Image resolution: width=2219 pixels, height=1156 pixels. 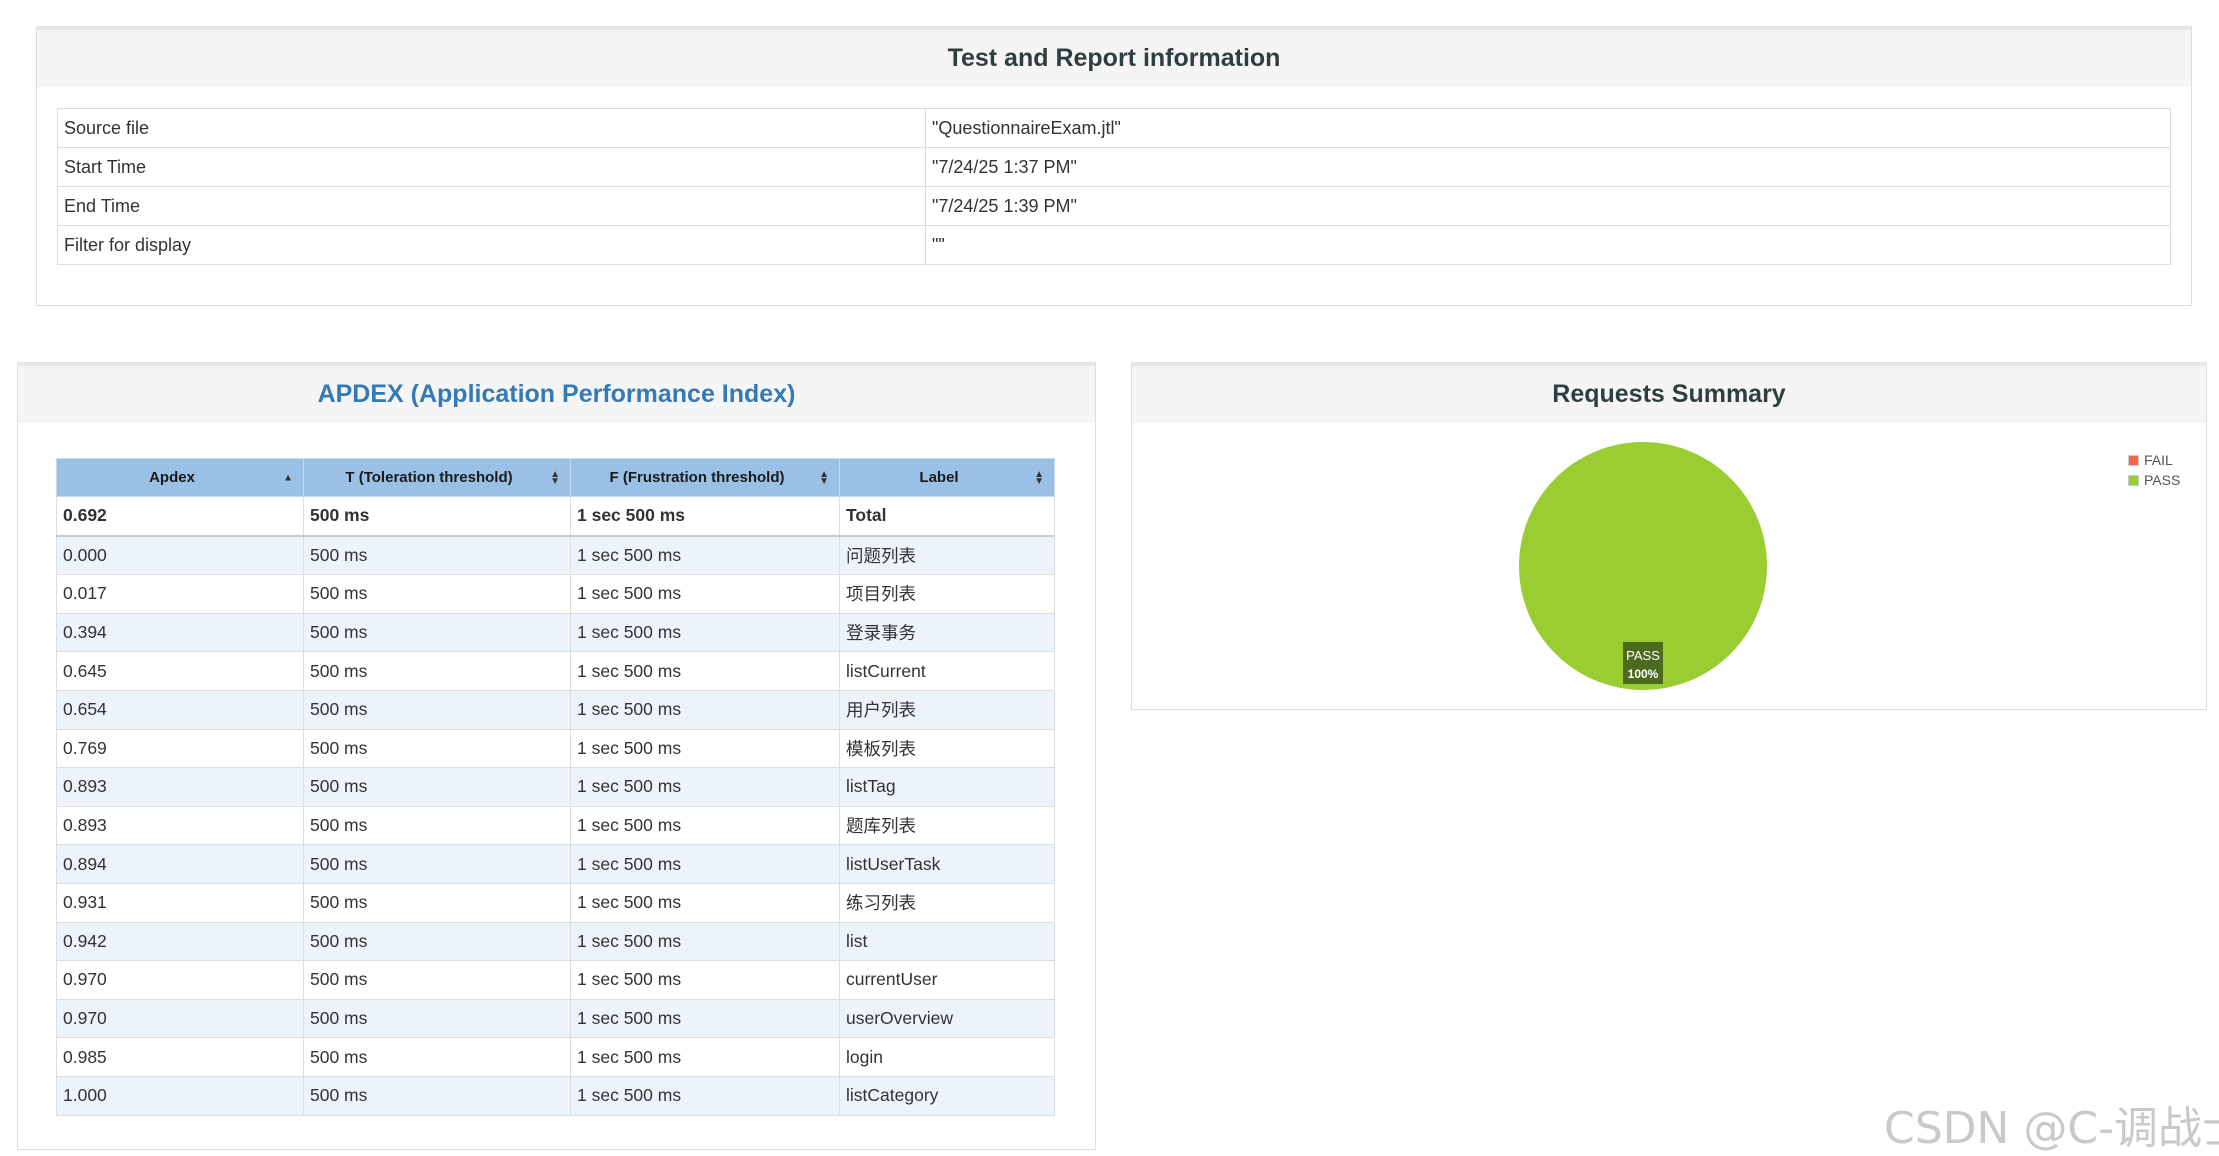 What do you see at coordinates (555, 1018) in the screenshot?
I see `table-row: 0.970 500 ms 1 sec 500 ms userOverview` at bounding box center [555, 1018].